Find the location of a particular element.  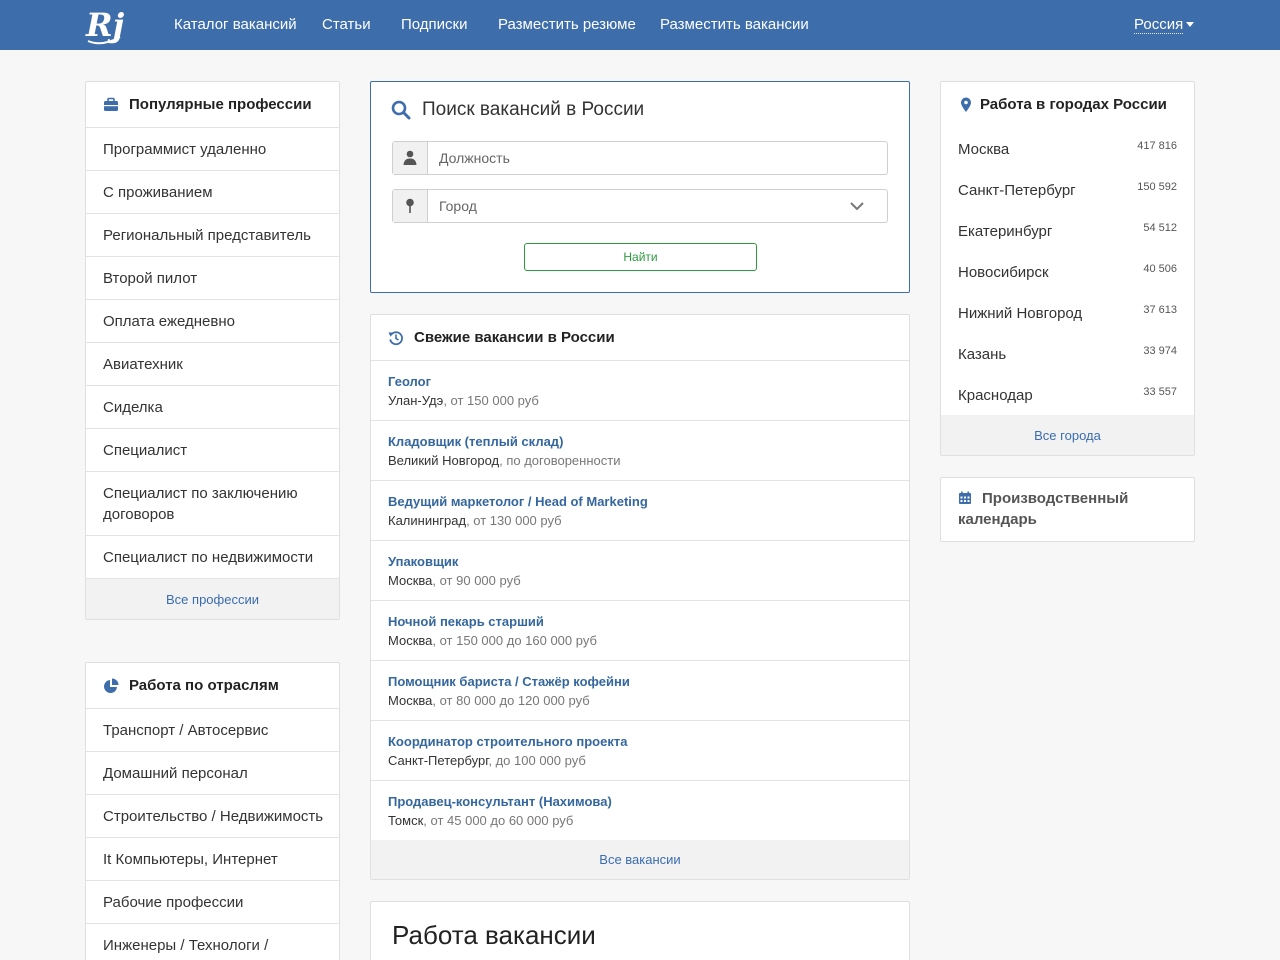

profession-item: Сиделка is located at coordinates (212, 407).